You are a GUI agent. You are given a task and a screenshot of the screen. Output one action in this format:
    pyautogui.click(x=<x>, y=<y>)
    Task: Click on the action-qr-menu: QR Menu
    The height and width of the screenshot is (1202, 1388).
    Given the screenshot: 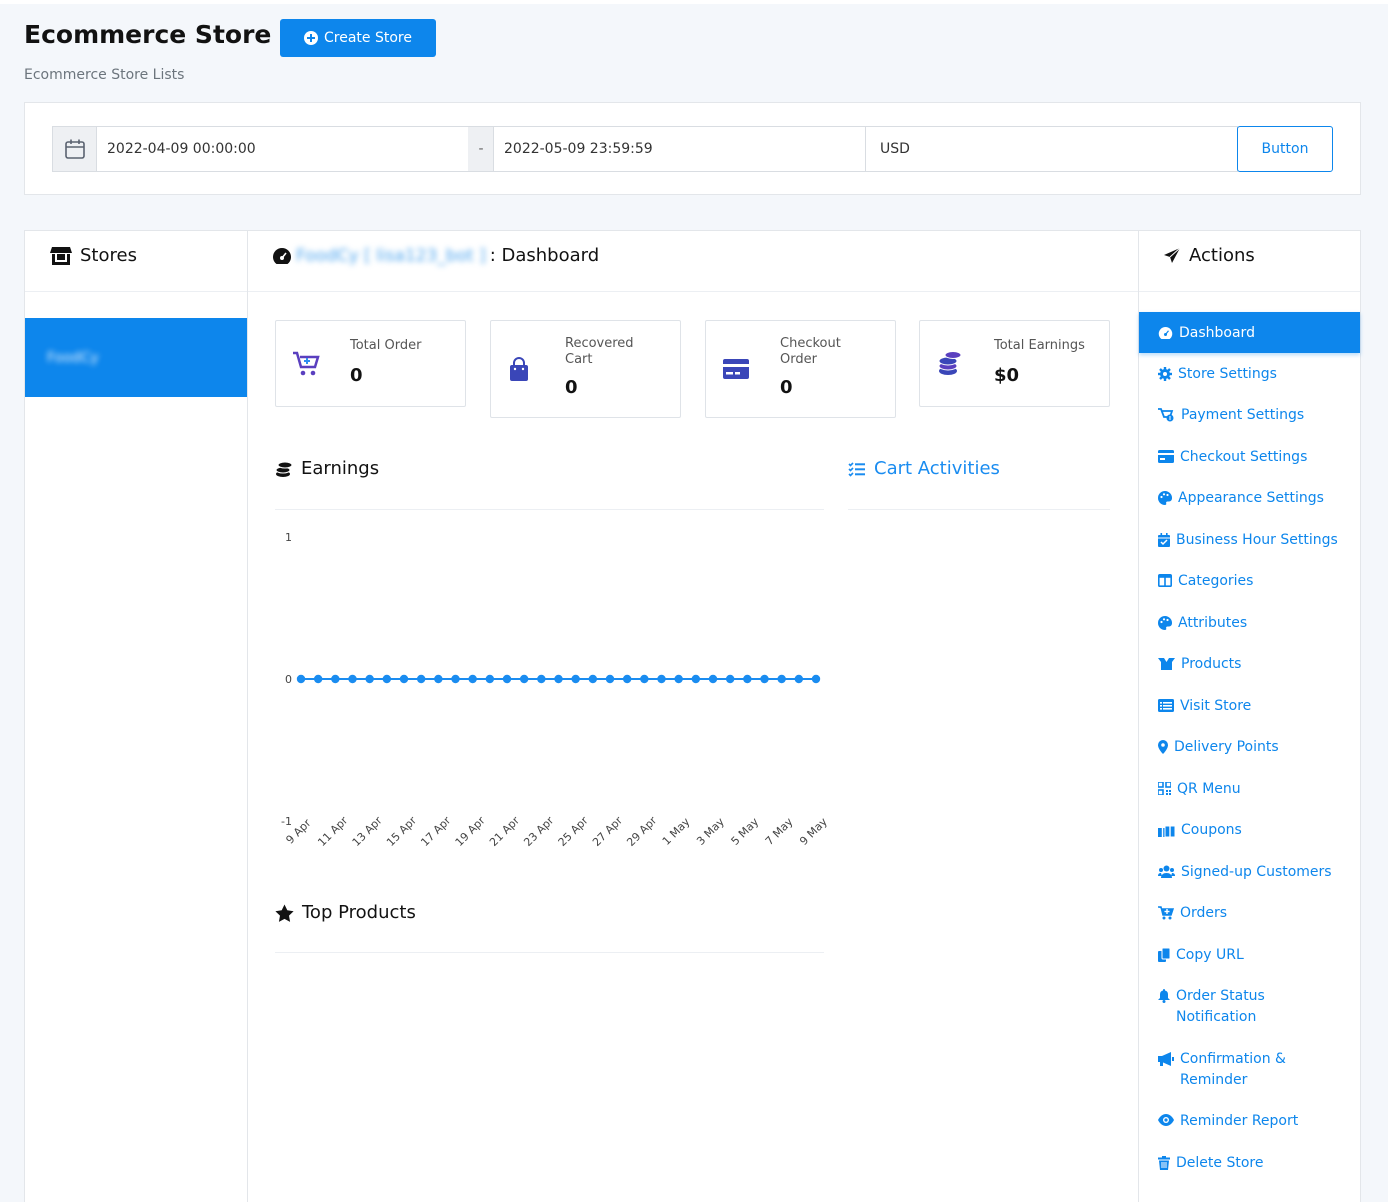 What is the action you would take?
    pyautogui.click(x=1199, y=789)
    